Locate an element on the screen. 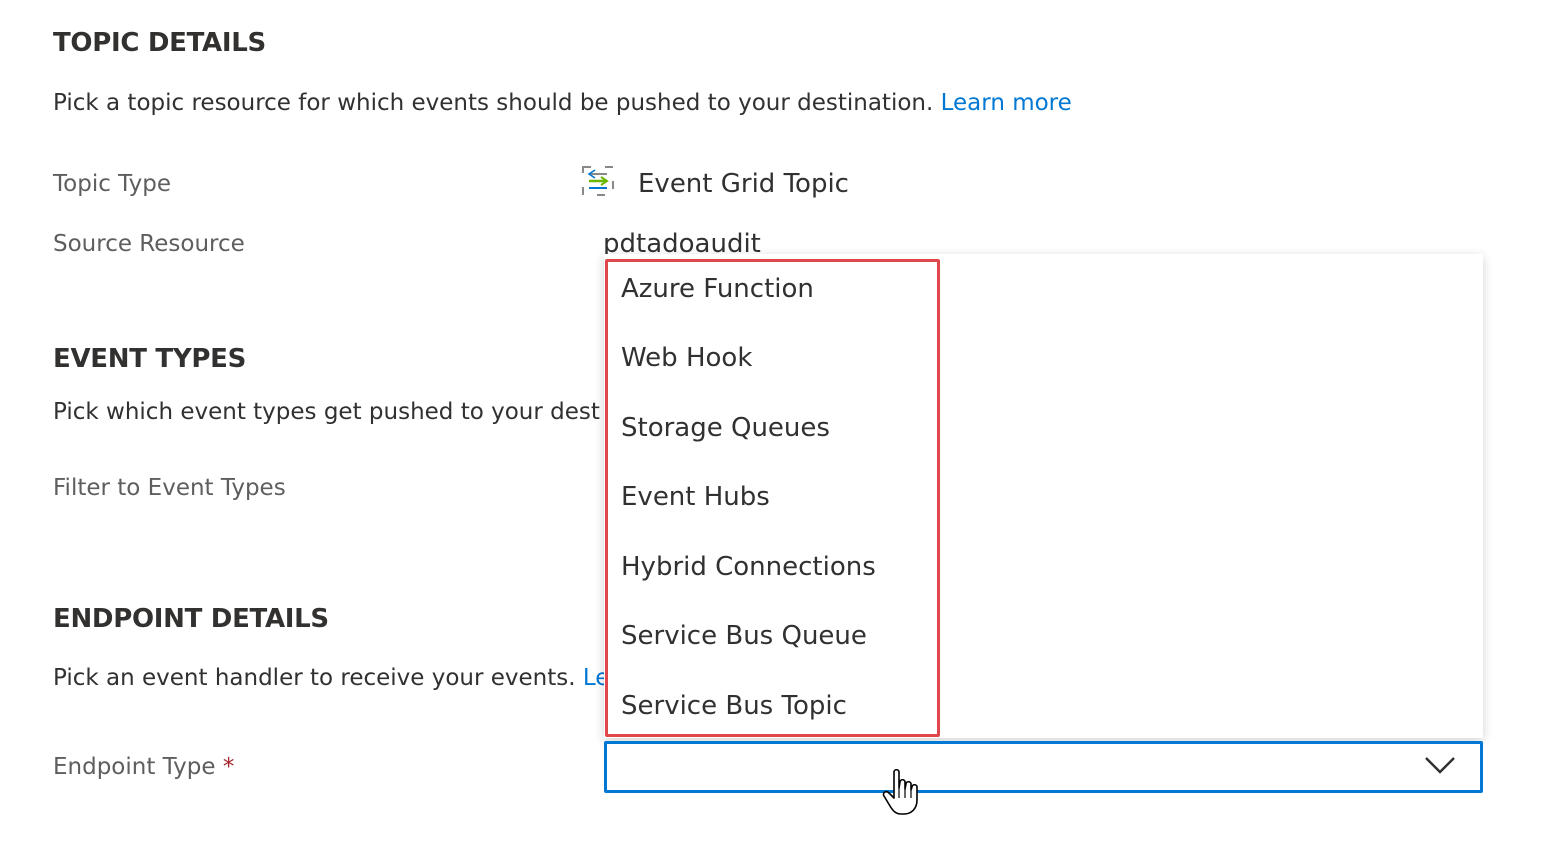 The image size is (1554, 843). source-resource-label: Source Resource is located at coordinates (149, 244).